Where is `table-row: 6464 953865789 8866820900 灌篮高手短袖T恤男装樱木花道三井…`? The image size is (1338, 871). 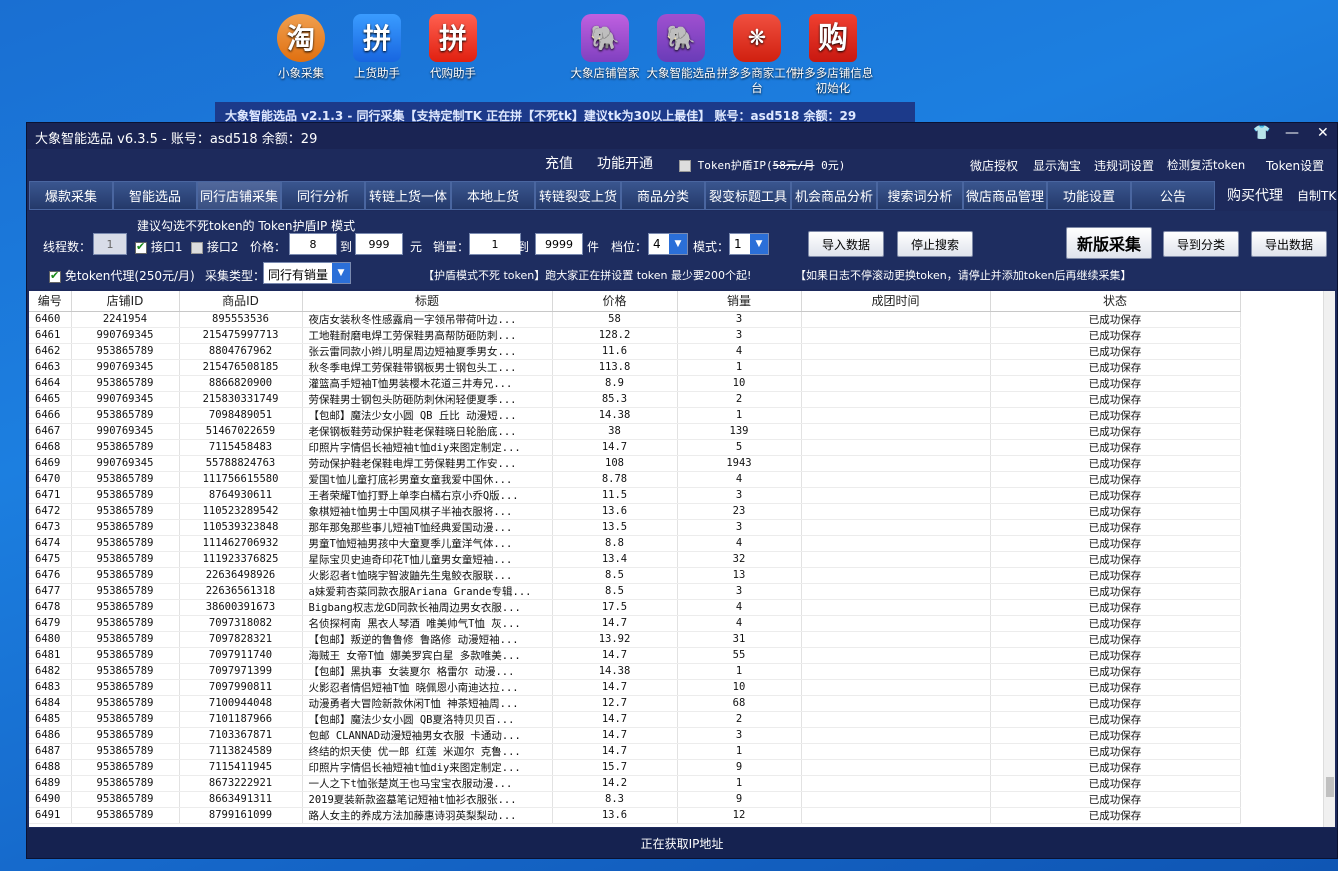 table-row: 6464 953865789 8866820900 灌篮高手短袖T恤男装樱木花道三井… is located at coordinates (635, 383).